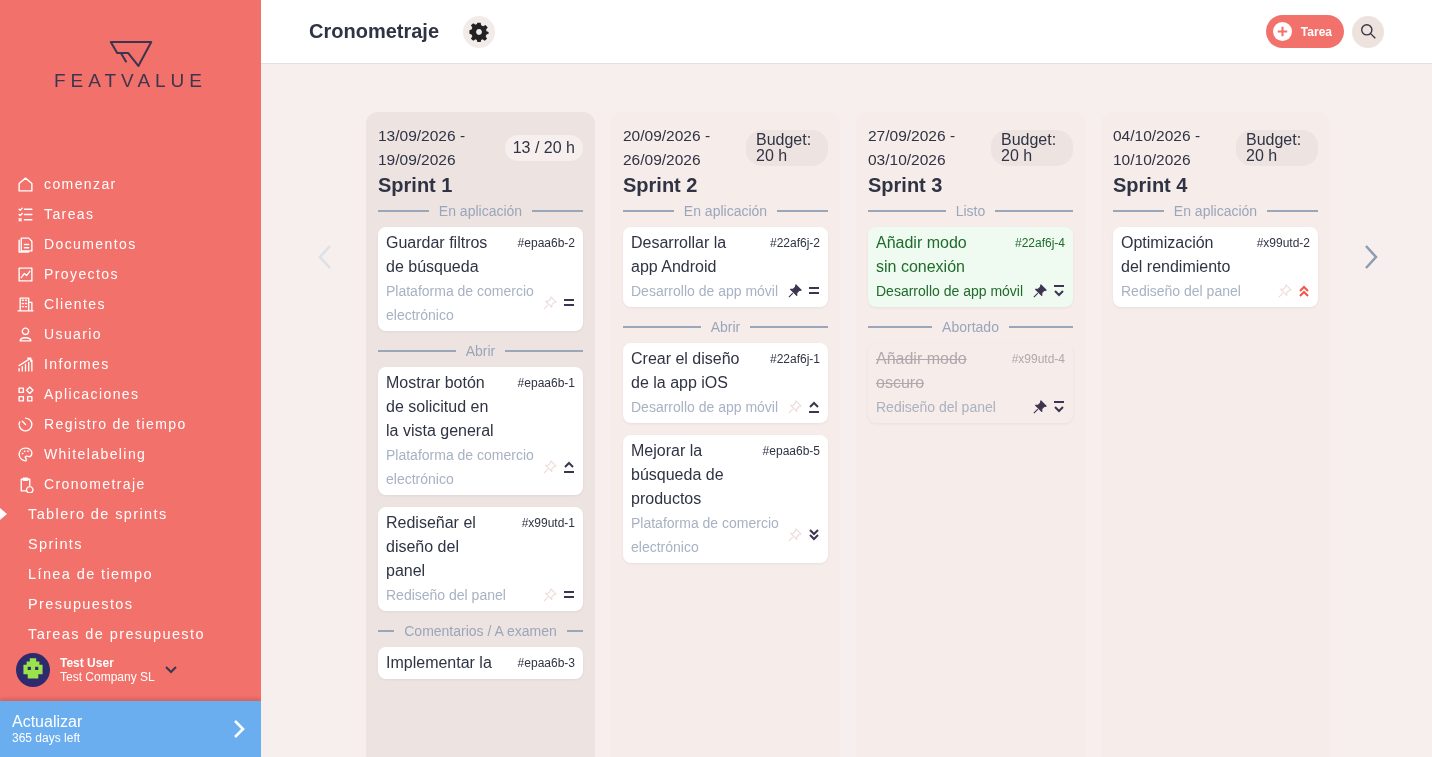  What do you see at coordinates (130, 244) in the screenshot?
I see `sidebar-item: Documentos` at bounding box center [130, 244].